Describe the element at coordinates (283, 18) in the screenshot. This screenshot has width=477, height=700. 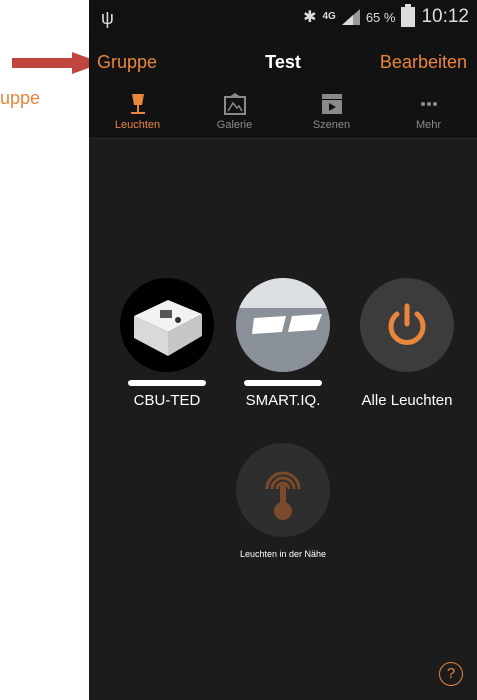
I see `status-bar: ψ ✱ 4G 65 % 10:12` at that location.